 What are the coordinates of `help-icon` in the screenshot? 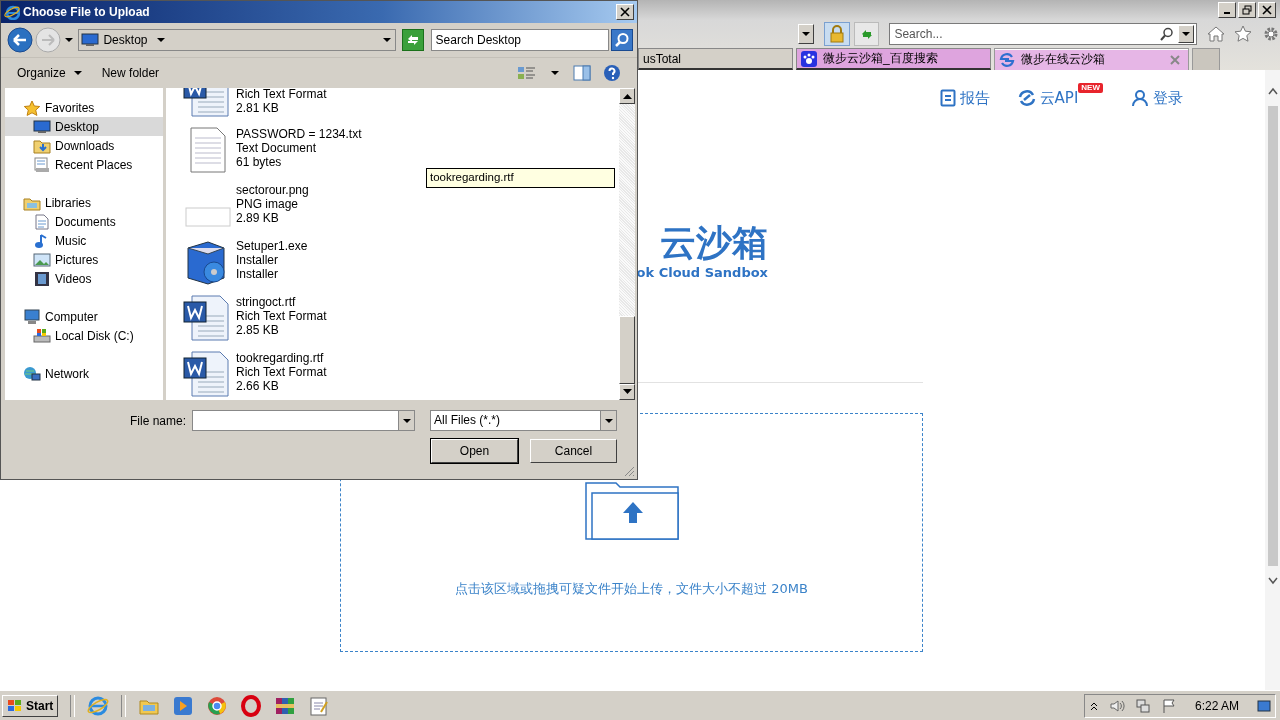 It's located at (612, 73).